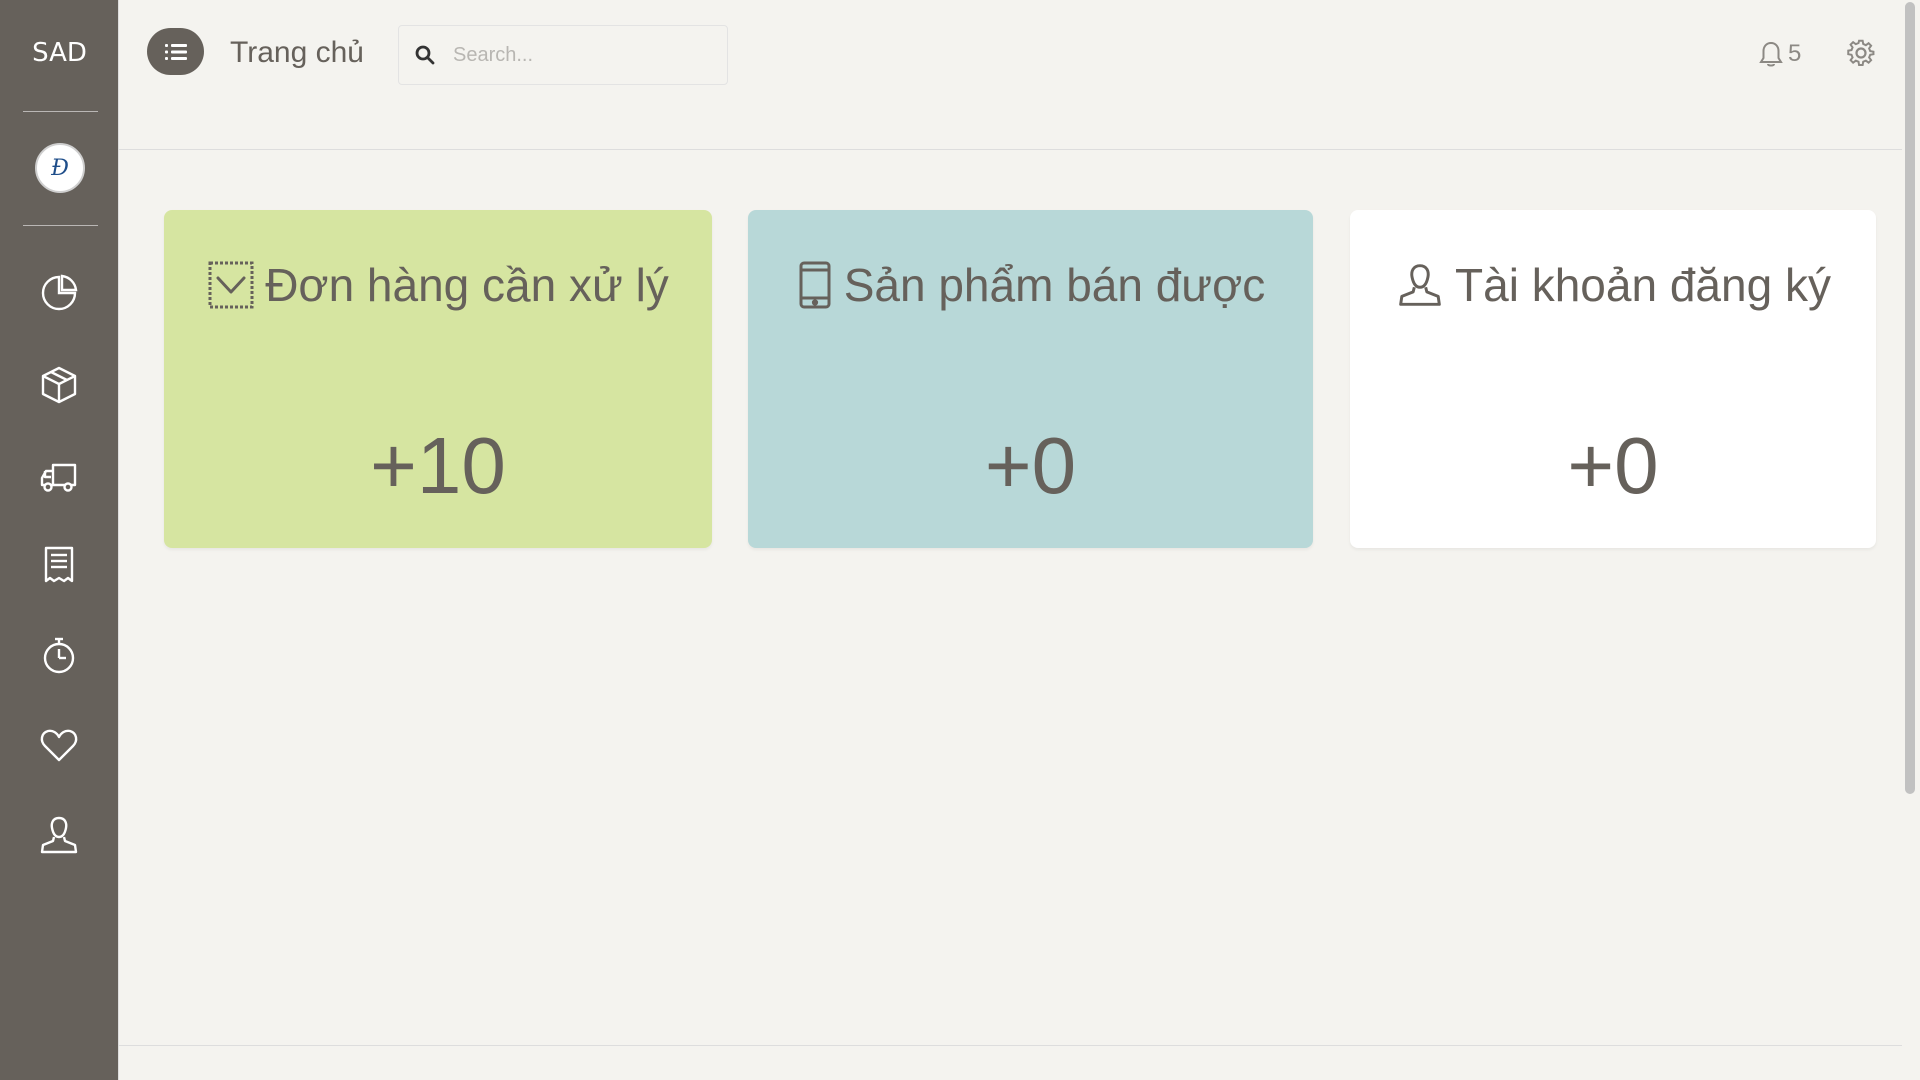  Describe the element at coordinates (59, 53) in the screenshot. I see `brand-logo-text: SAD` at that location.